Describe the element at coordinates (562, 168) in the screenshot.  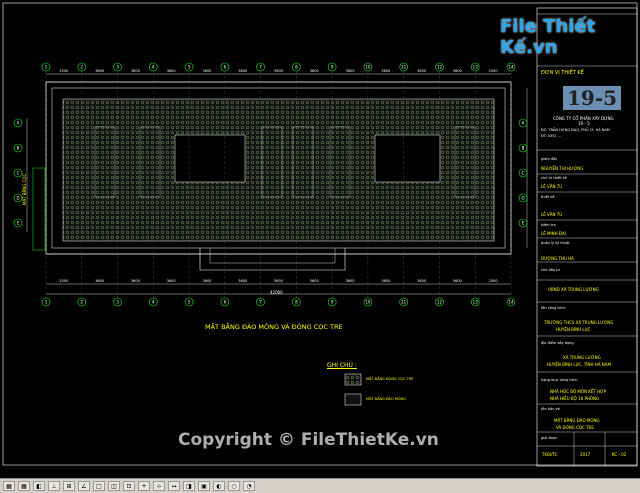
I see `tb-value-director: NGUYỄN THỊ HƯƠNG` at that location.